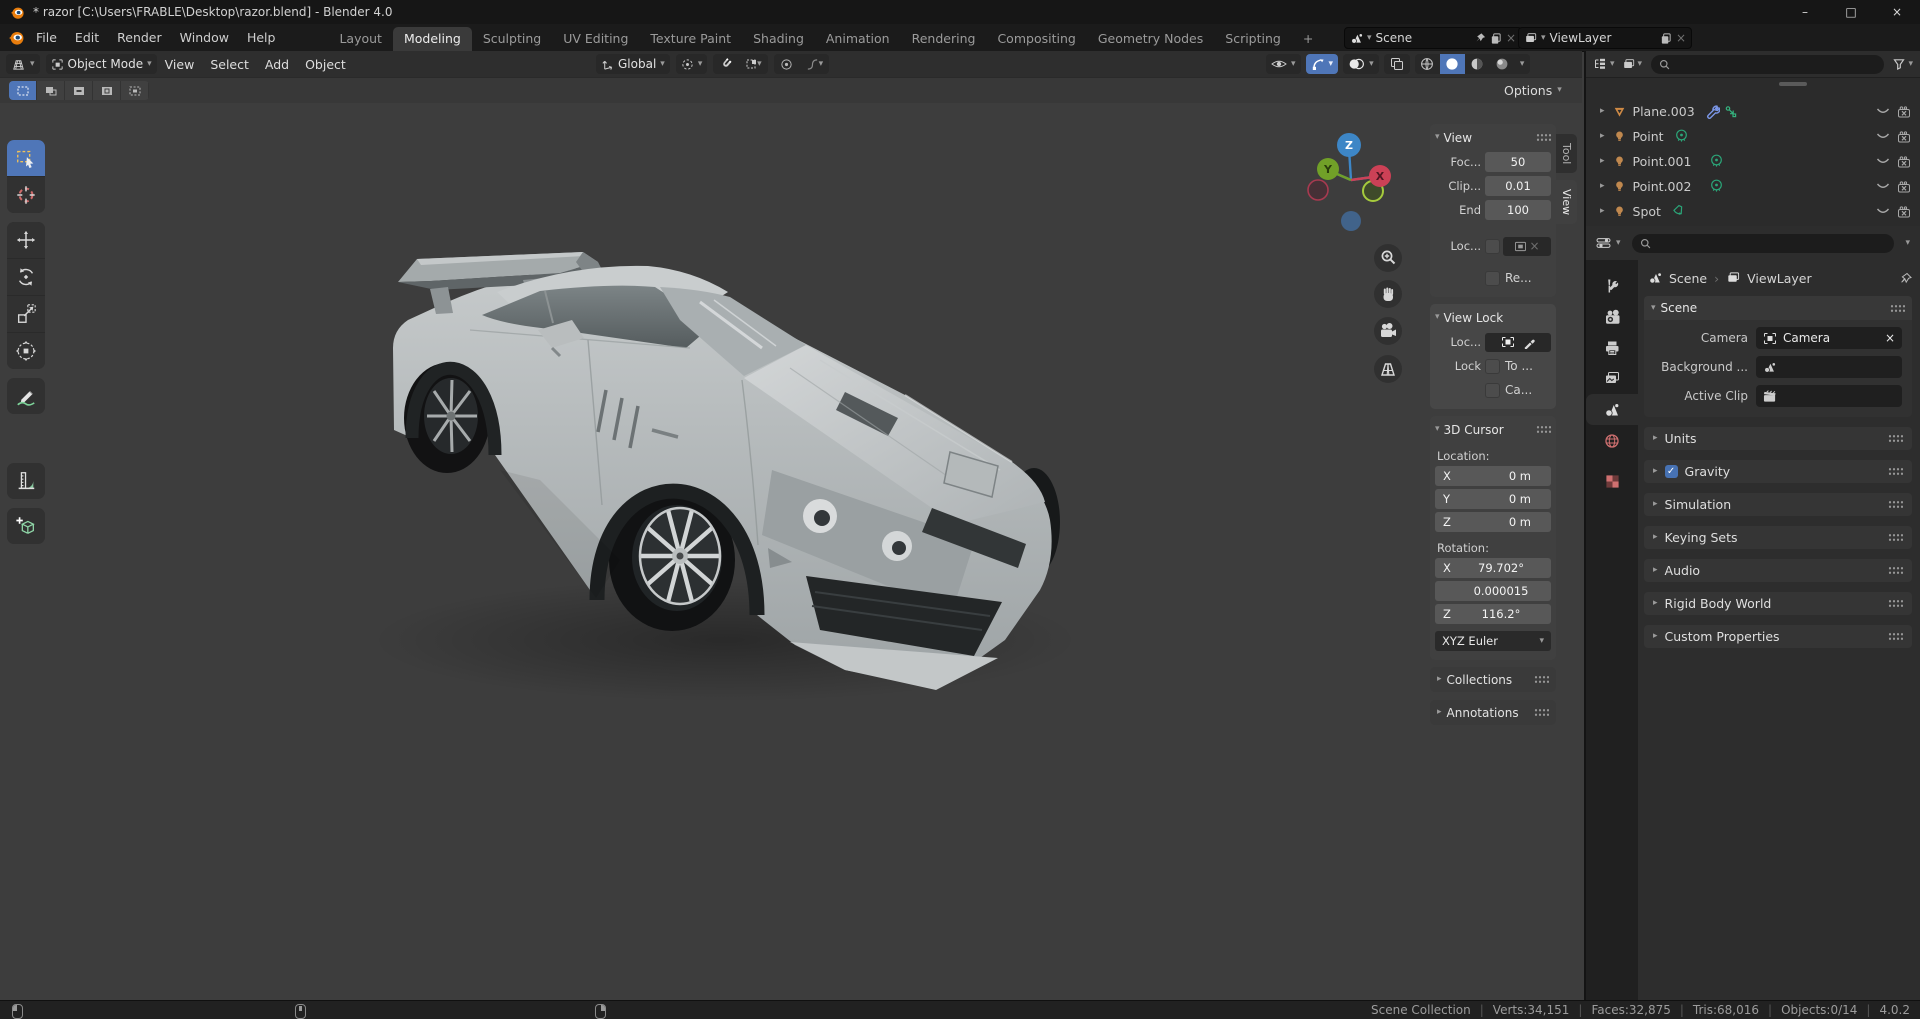  I want to click on local-camera-field: ×, so click(1527, 246).